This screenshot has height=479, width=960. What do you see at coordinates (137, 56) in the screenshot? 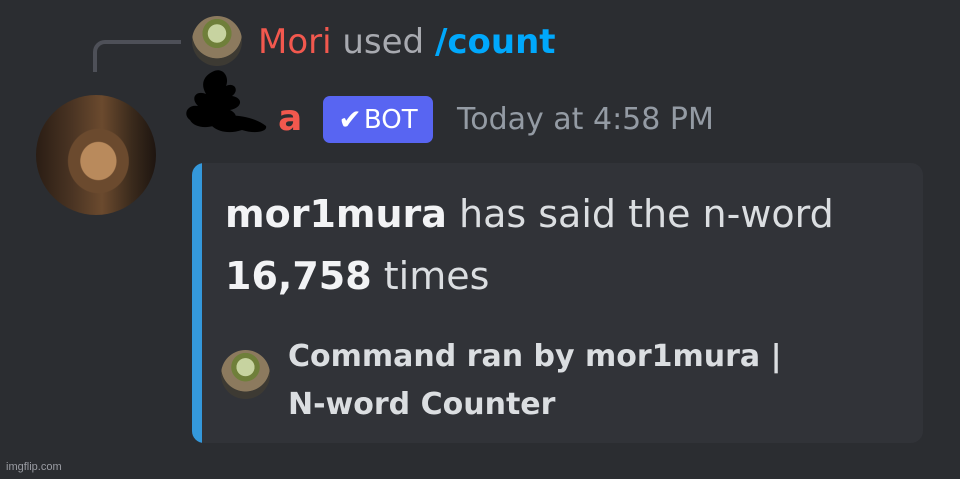
I see `reply-connector` at bounding box center [137, 56].